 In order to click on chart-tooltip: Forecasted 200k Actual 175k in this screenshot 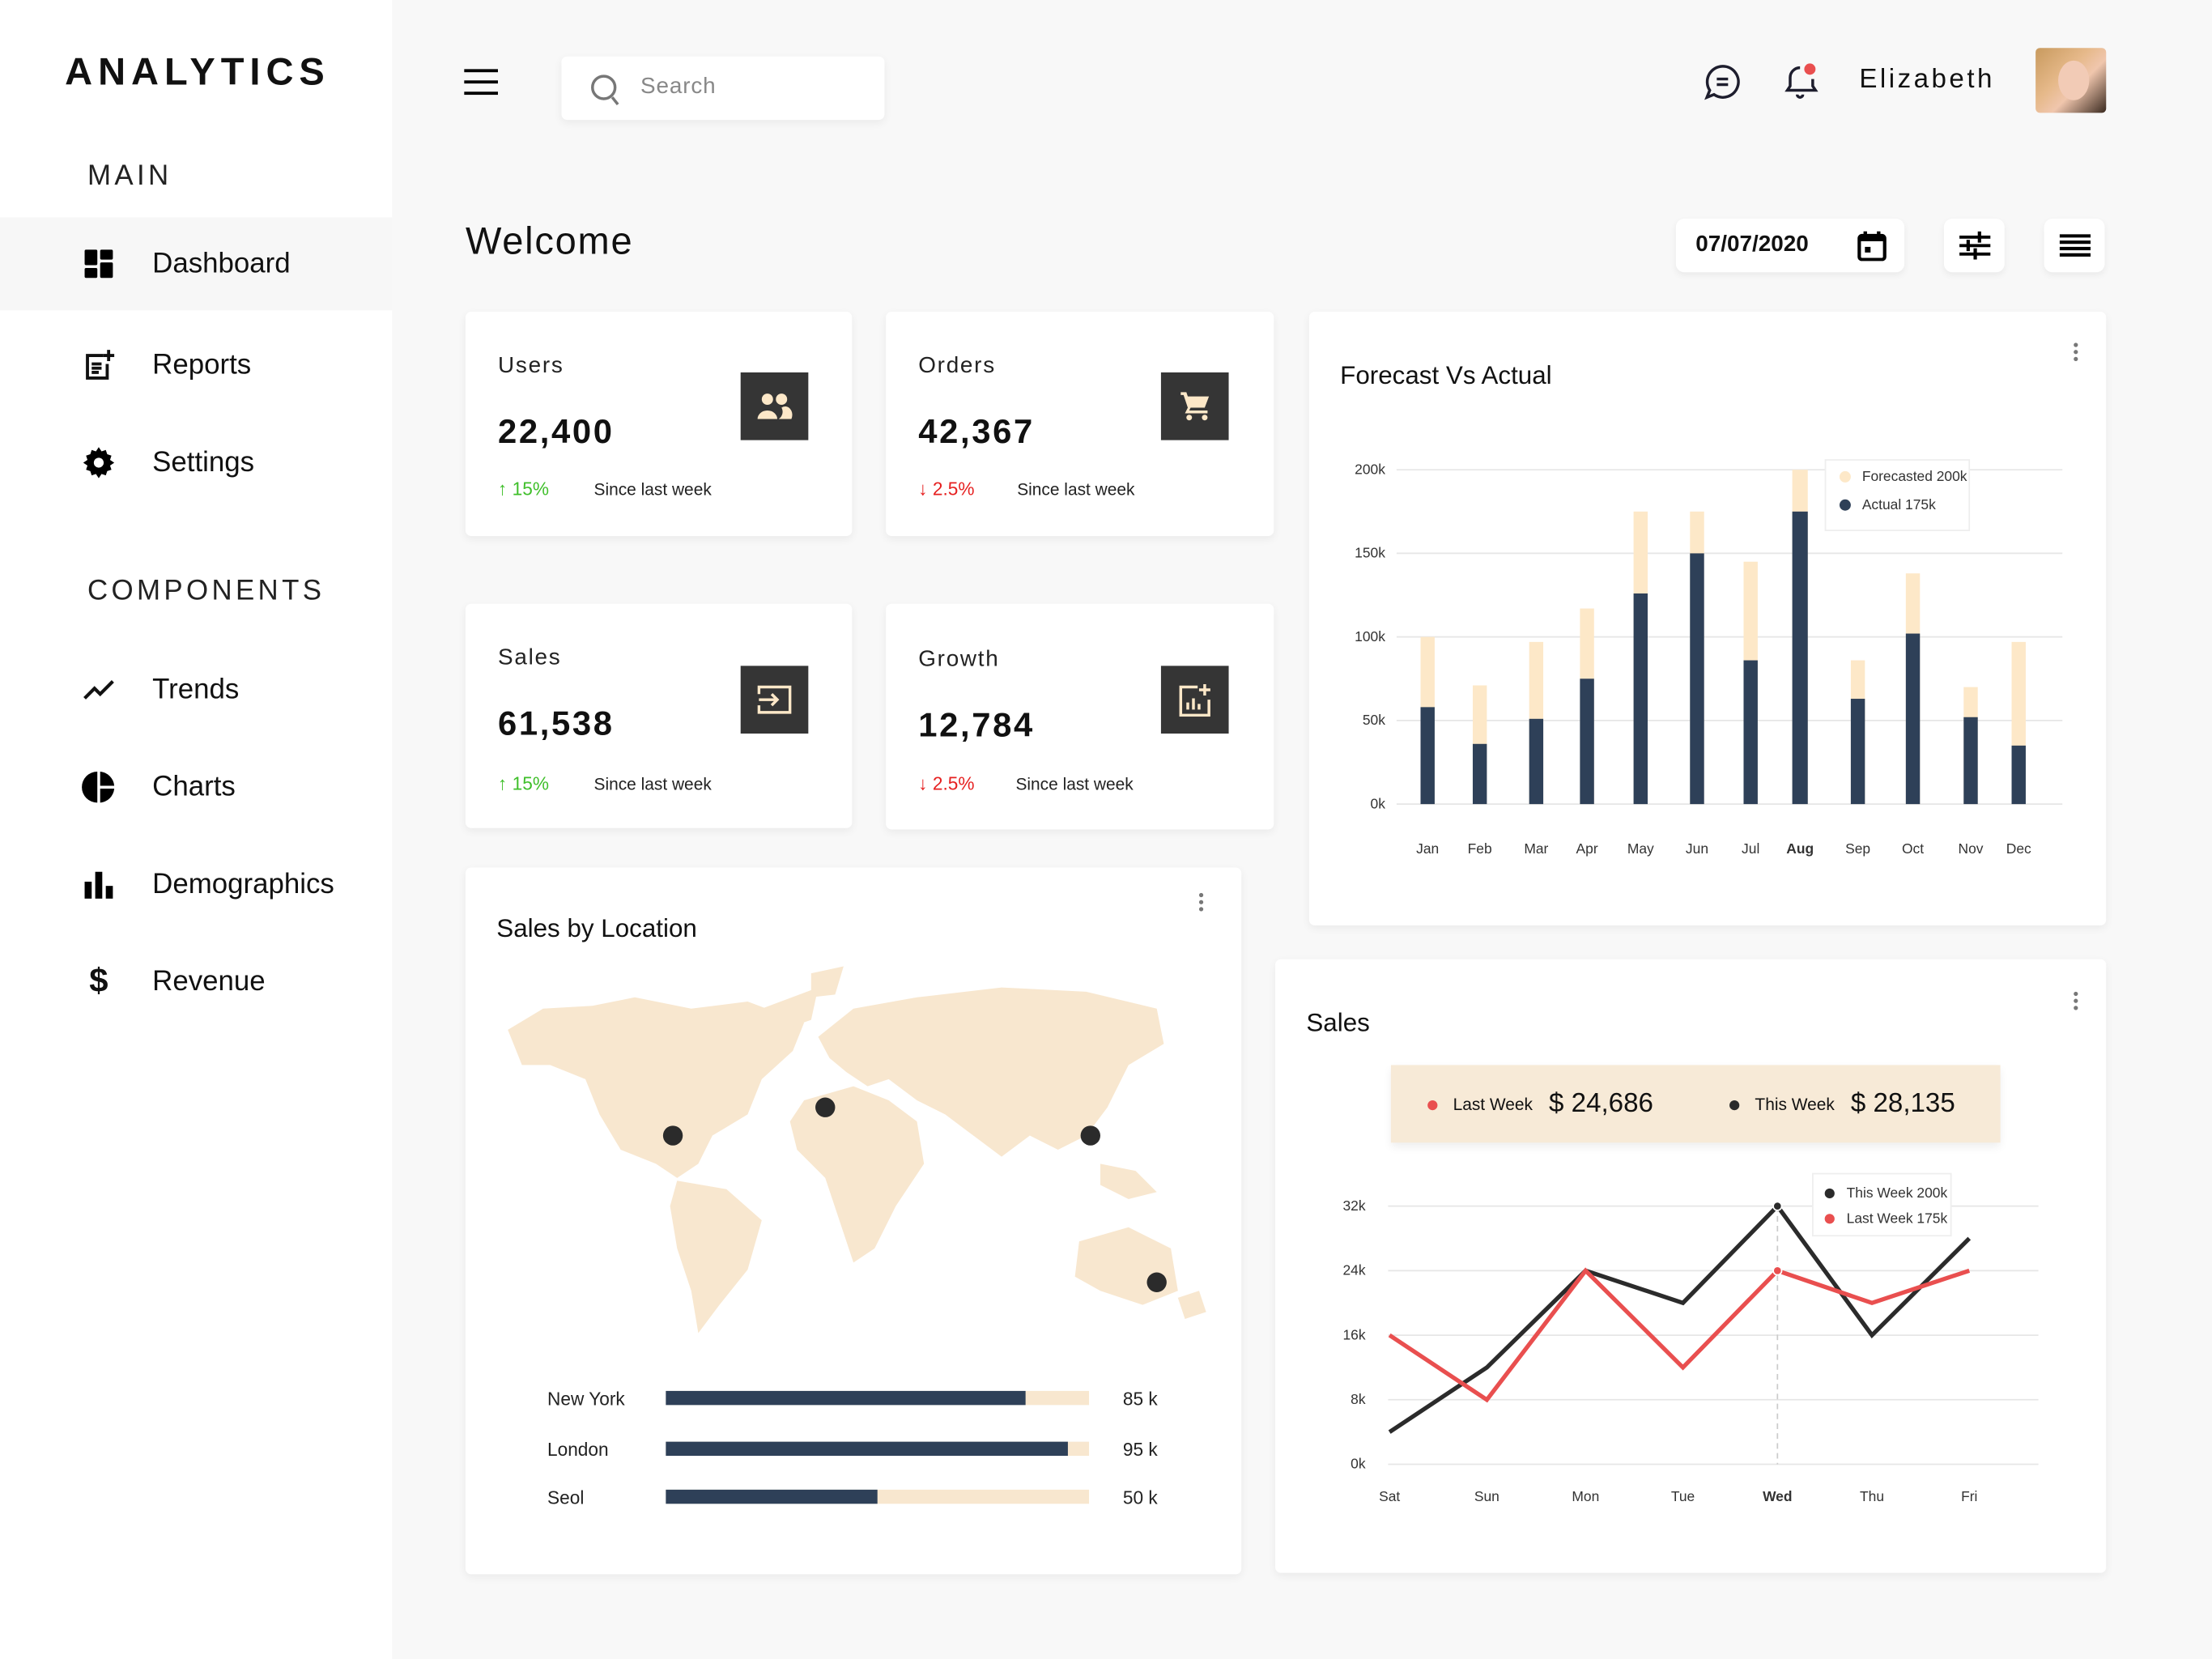, I will do `click(1897, 495)`.